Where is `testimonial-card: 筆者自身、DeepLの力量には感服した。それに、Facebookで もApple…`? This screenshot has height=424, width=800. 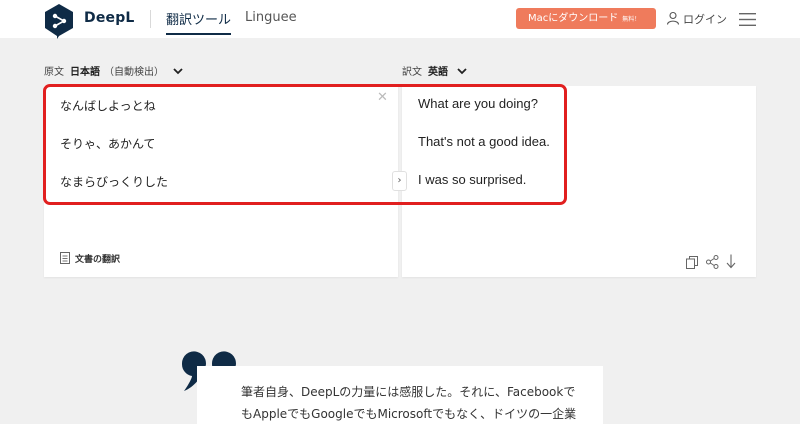
testimonial-card: 筆者自身、DeepLの力量には感服した。それに、Facebookで もApple… is located at coordinates (400, 395).